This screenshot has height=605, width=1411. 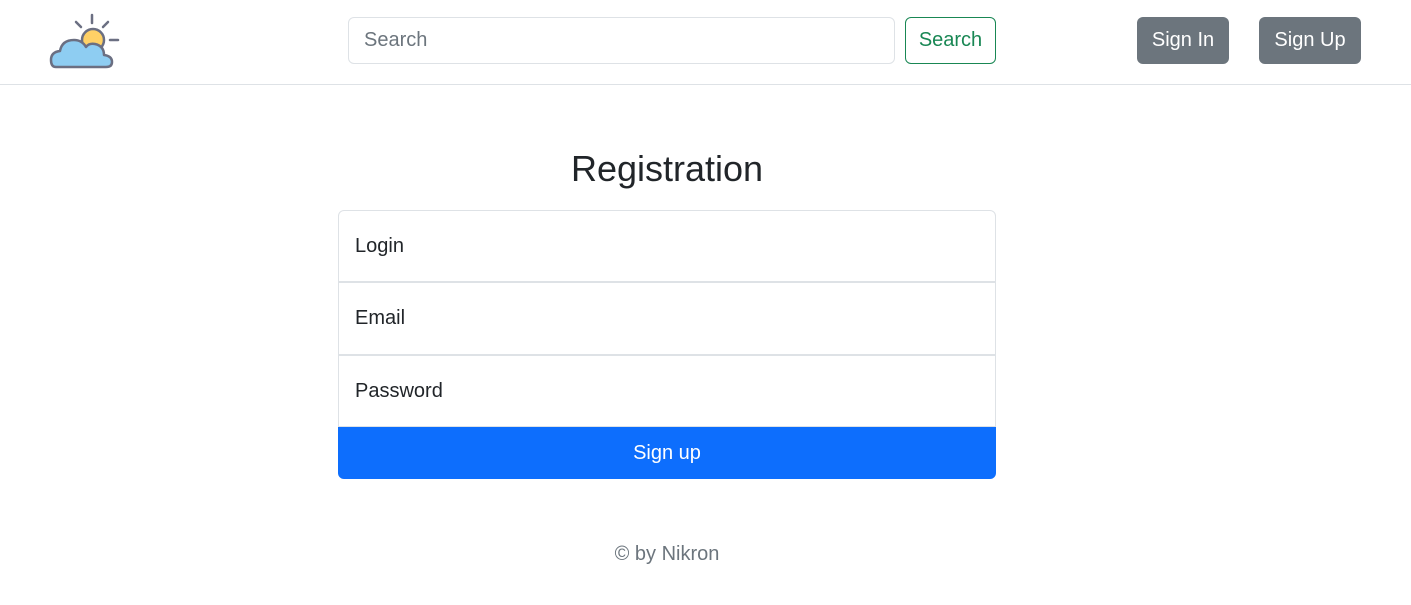 I want to click on login-field, so click(x=667, y=246).